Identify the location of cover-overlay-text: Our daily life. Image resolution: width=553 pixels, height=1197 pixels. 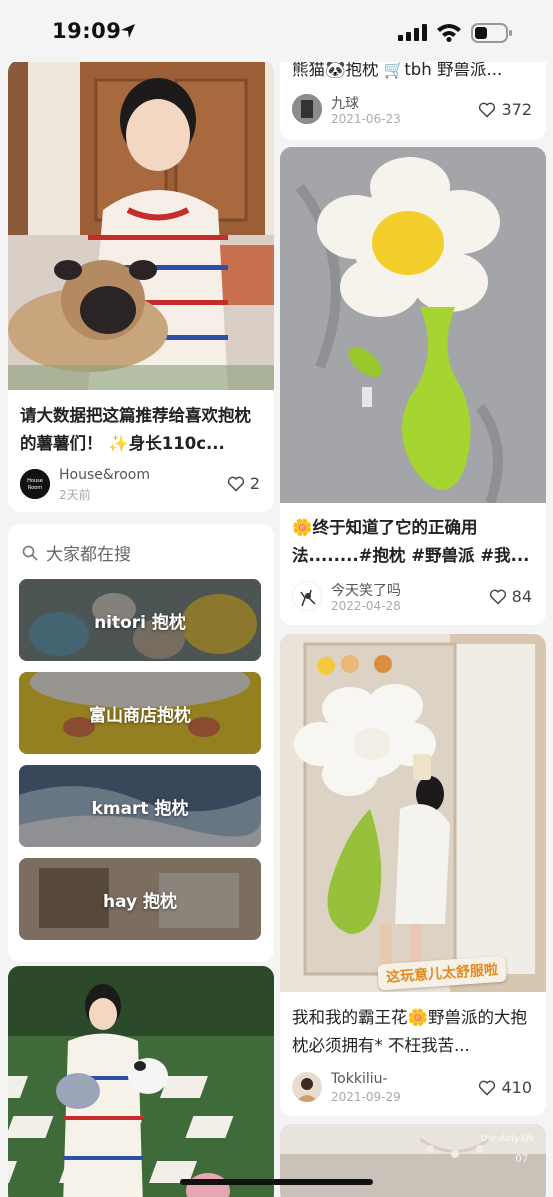
(507, 1138).